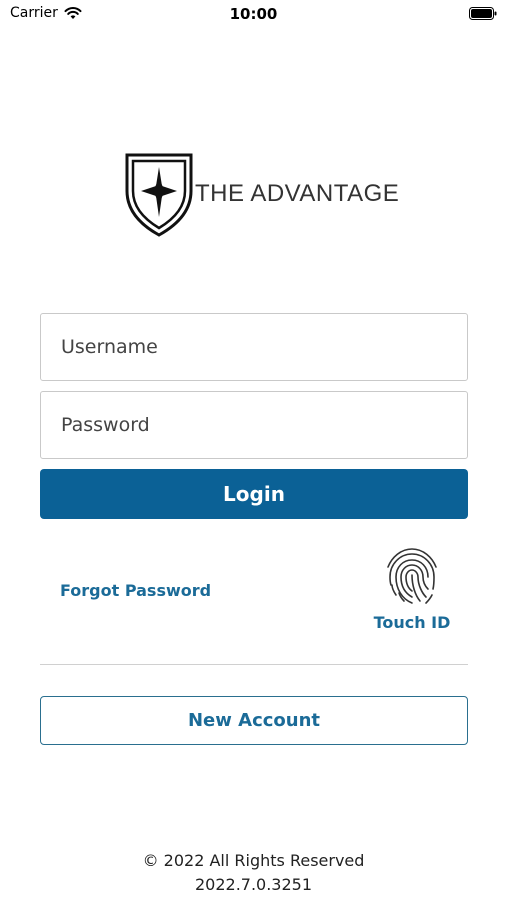 The height and width of the screenshot is (900, 507). I want to click on copyright-text: © 2022 All Rights Reserved, so click(253, 860).